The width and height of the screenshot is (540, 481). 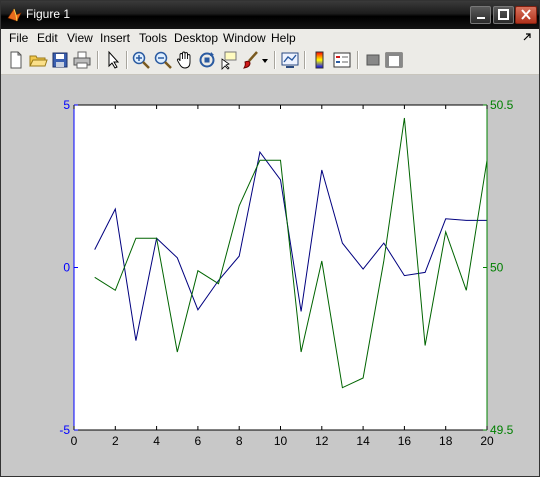 I want to click on menu-help: Help, so click(x=283, y=38).